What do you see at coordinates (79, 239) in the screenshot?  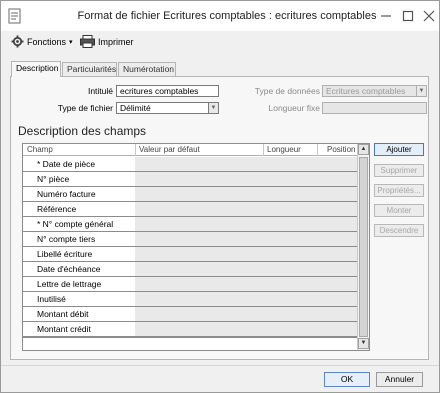 I see `row-champ: N° compte tiers` at bounding box center [79, 239].